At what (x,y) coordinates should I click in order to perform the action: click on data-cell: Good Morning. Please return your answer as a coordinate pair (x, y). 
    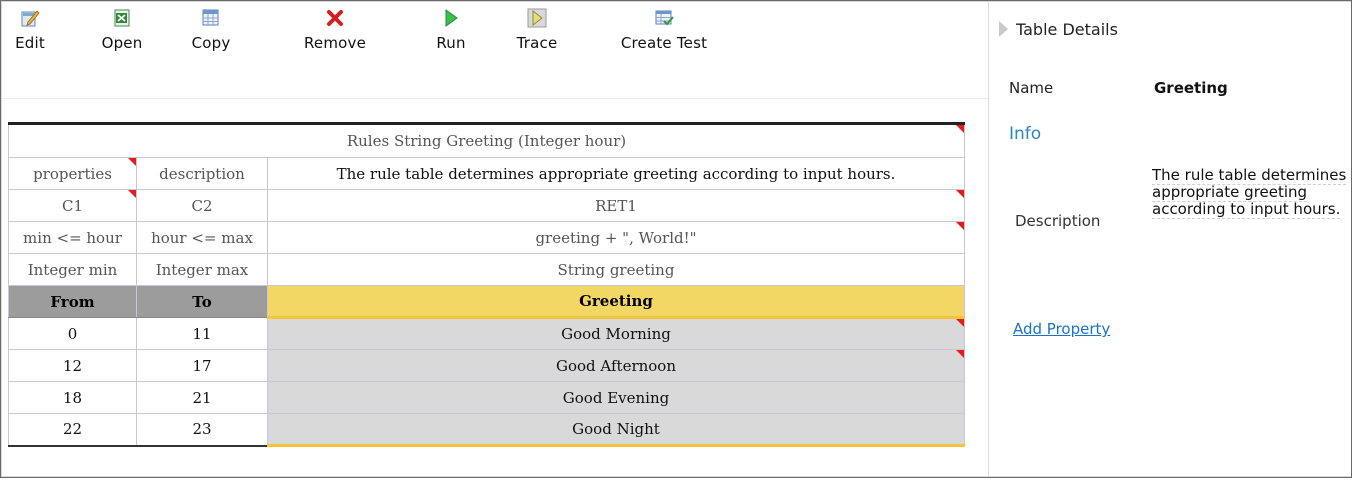
    Looking at the image, I should click on (616, 333).